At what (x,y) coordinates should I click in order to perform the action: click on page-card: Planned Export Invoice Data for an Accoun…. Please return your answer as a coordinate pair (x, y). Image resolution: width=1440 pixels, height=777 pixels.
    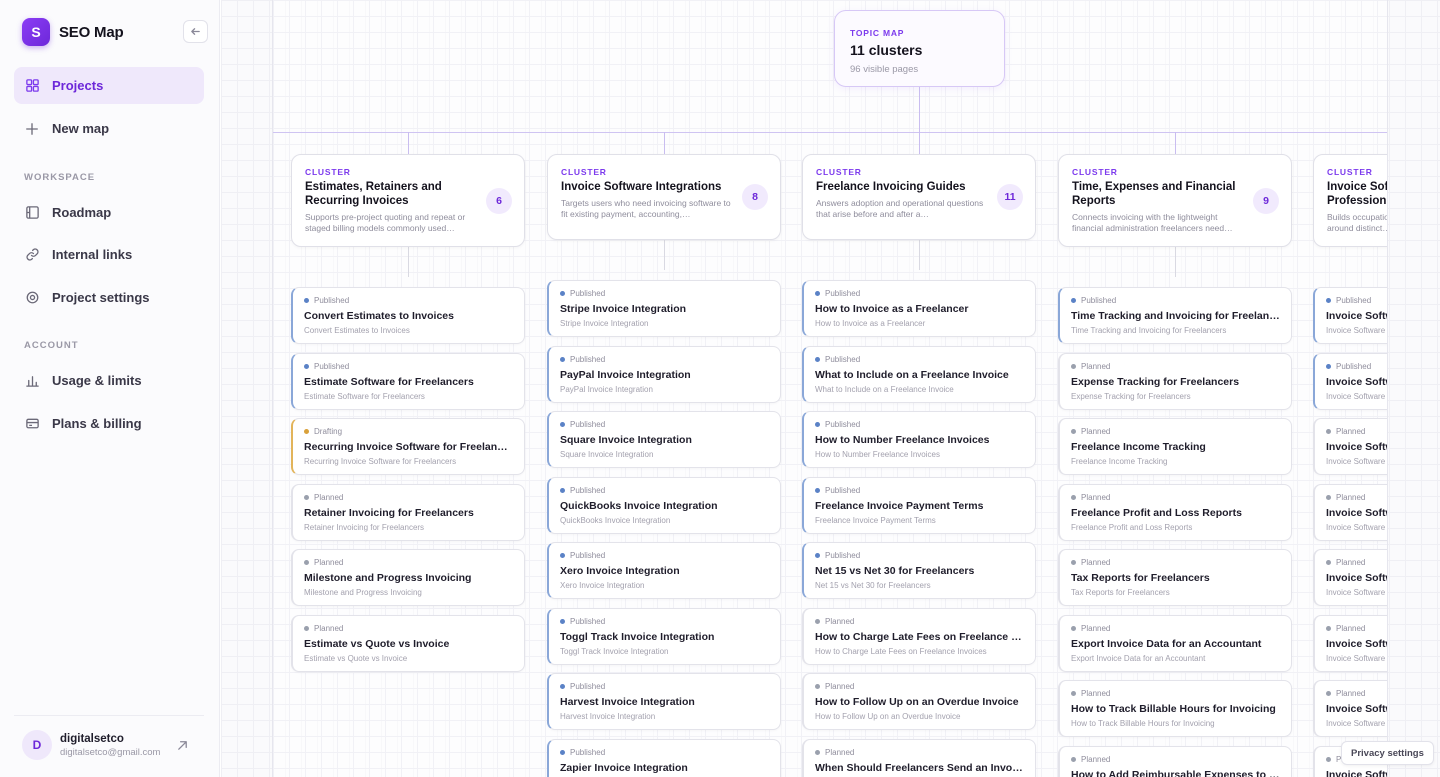
    Looking at the image, I should click on (1175, 643).